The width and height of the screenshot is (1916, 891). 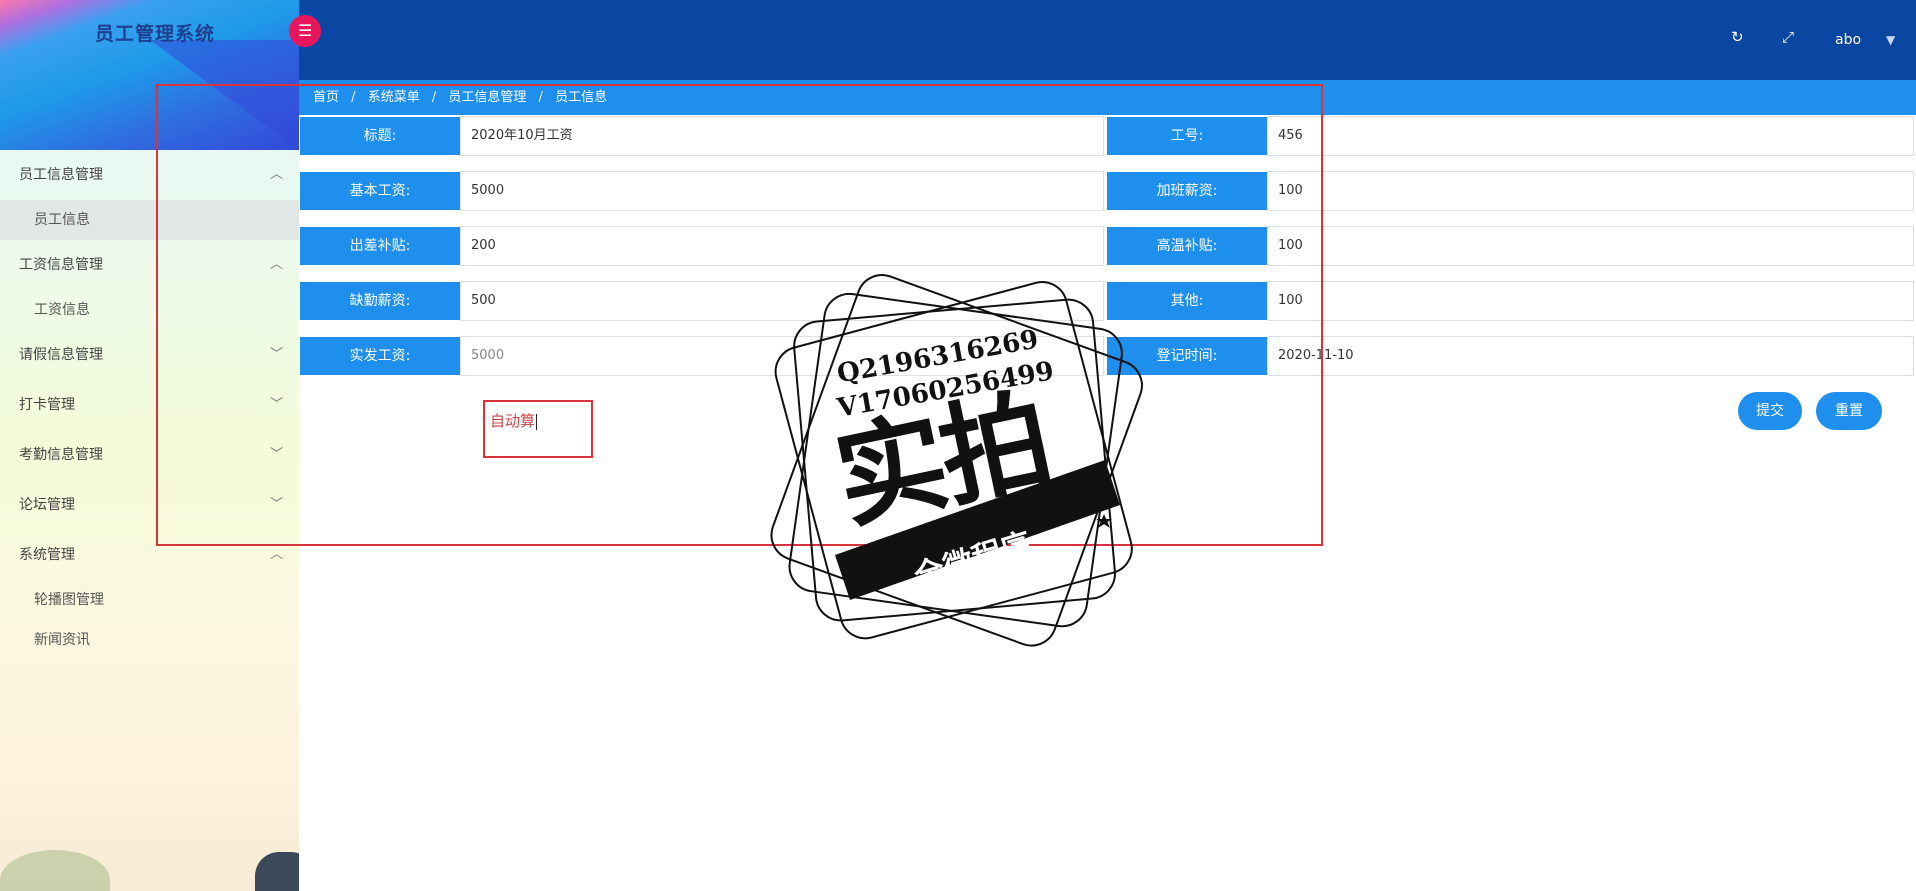 I want to click on menu-item-news: 新闻资讯, so click(x=149, y=640).